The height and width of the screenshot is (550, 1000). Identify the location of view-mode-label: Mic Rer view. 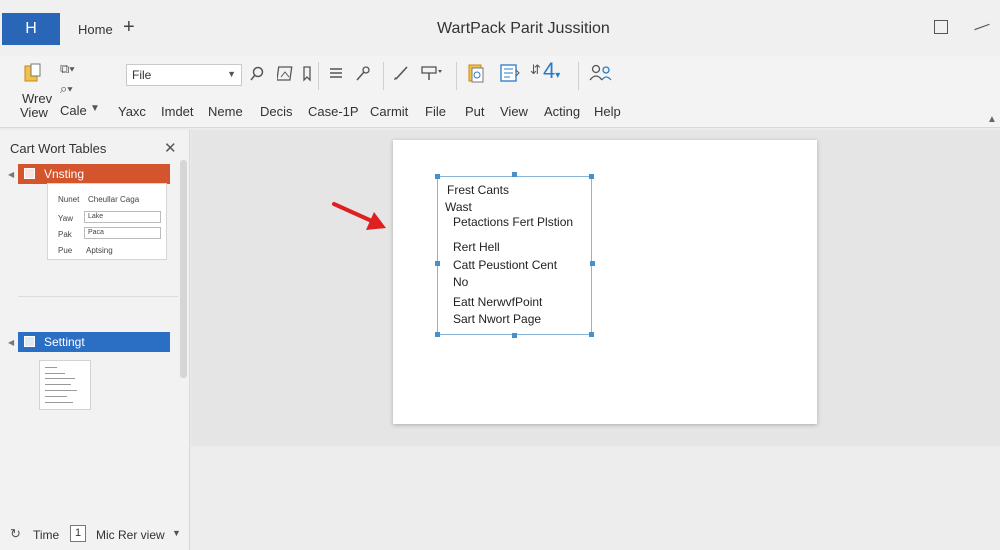
(130, 535).